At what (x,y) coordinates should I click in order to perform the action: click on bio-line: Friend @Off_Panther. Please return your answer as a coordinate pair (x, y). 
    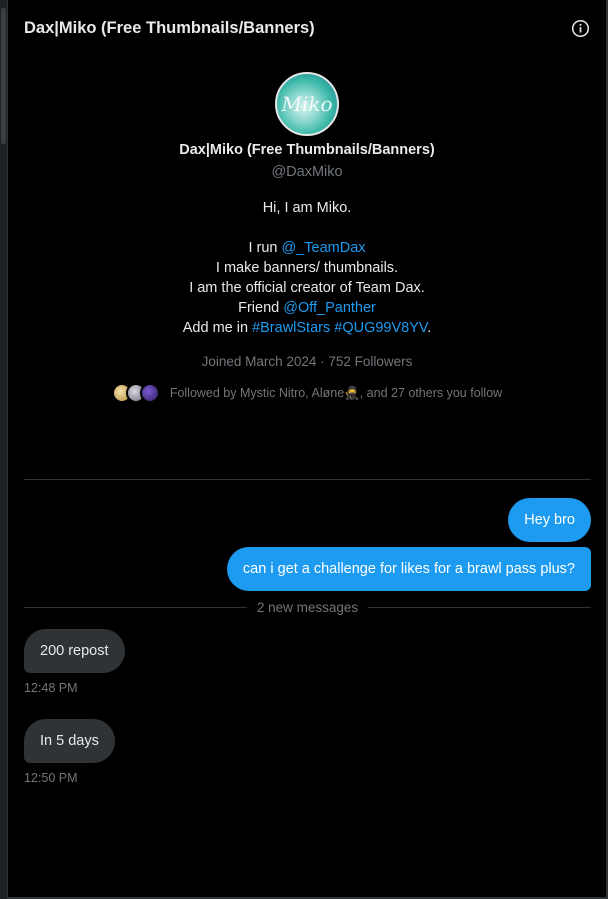
    Looking at the image, I should click on (307, 308).